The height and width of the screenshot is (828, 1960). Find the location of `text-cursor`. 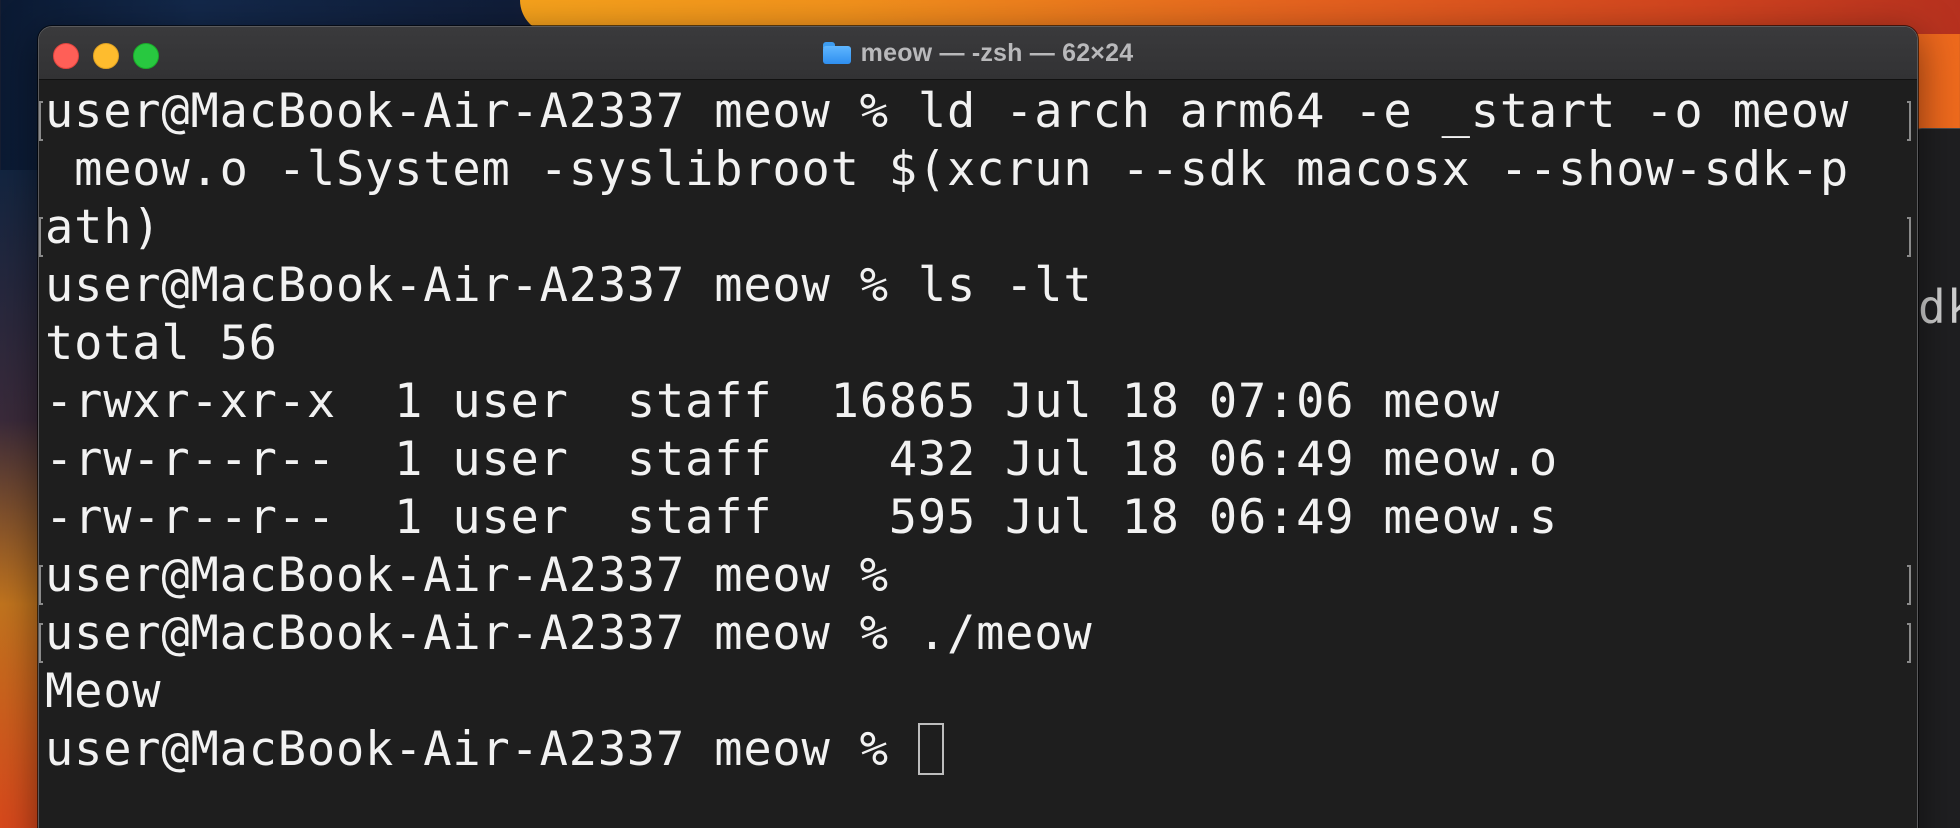

text-cursor is located at coordinates (930, 749).